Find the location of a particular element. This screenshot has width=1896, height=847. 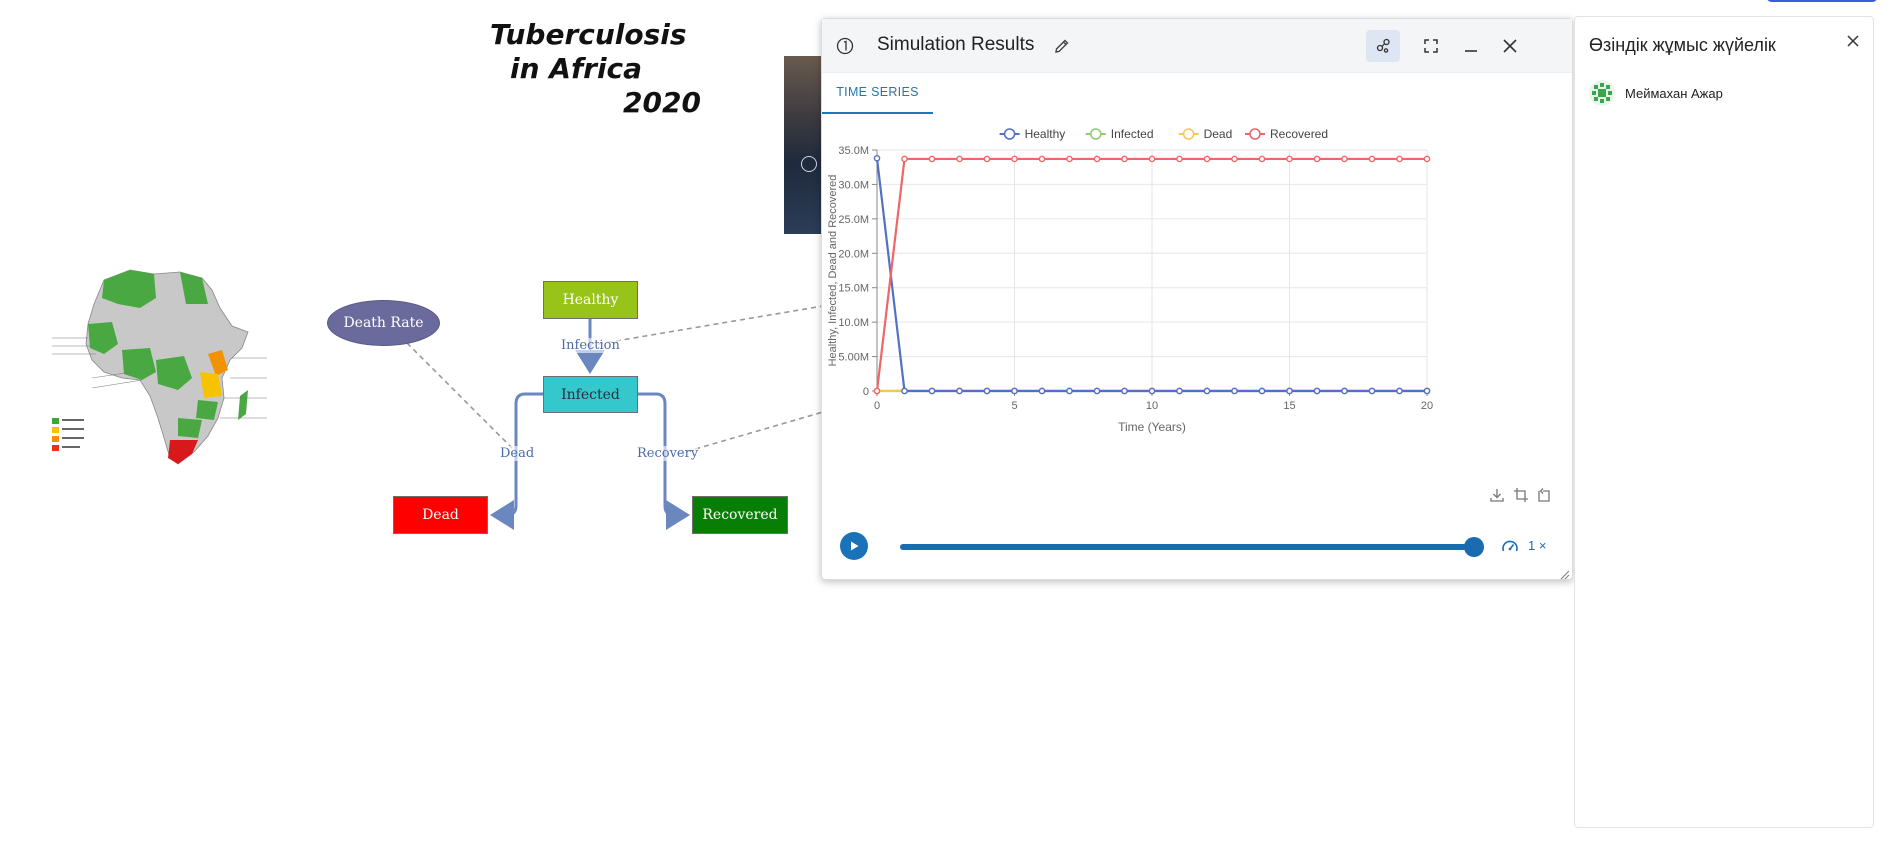

y-tick-label: 15.0M is located at coordinates (853, 289).